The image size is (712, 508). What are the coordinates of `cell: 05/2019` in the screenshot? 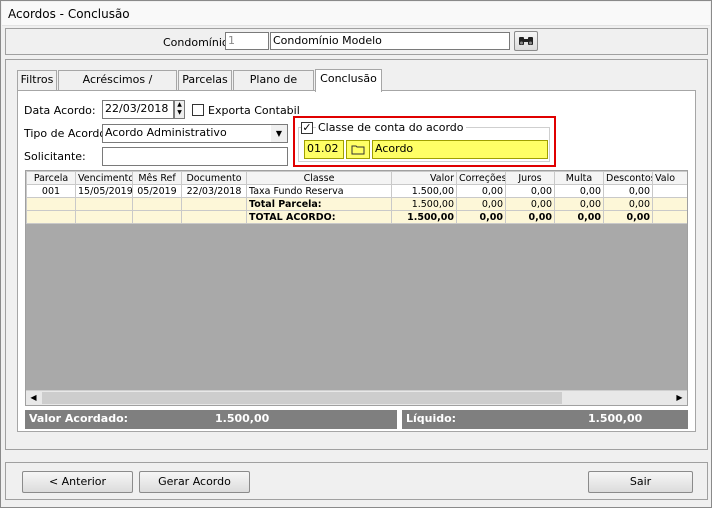 It's located at (157, 191).